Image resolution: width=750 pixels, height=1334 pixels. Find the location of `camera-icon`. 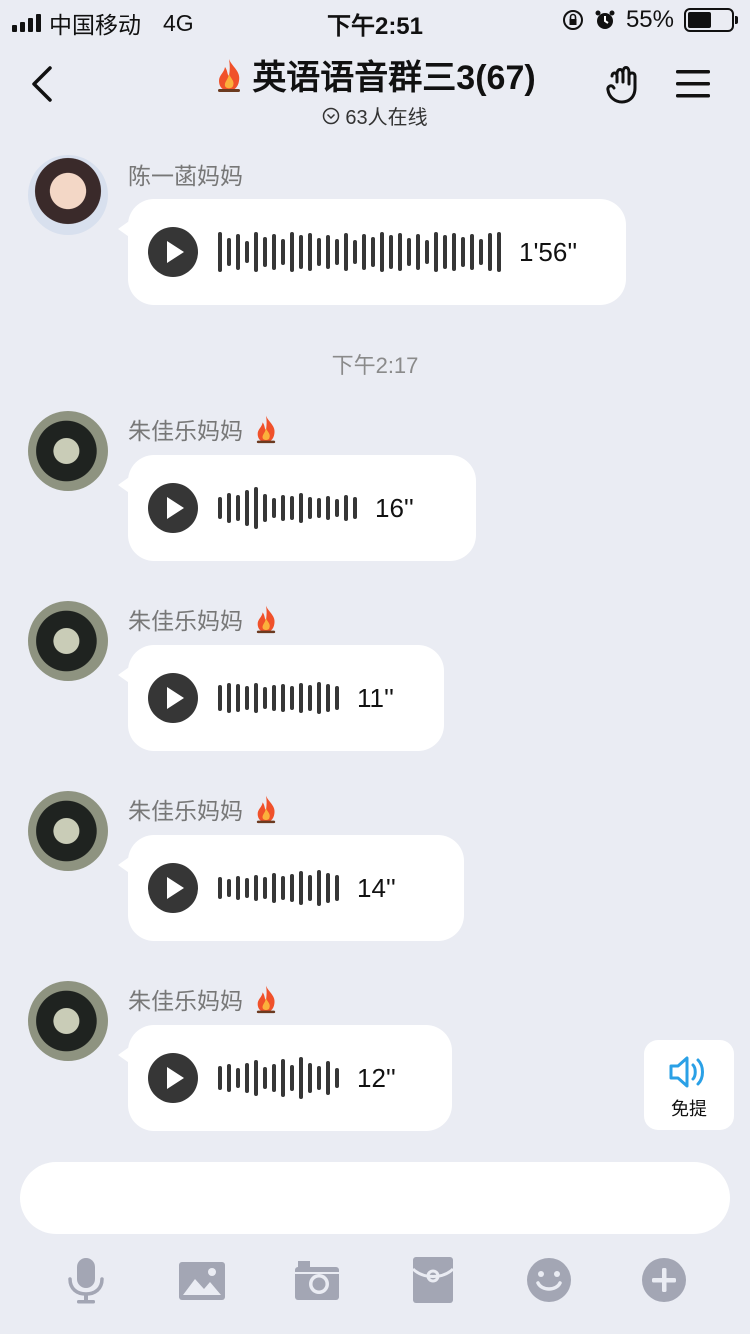

camera-icon is located at coordinates (317, 1280).